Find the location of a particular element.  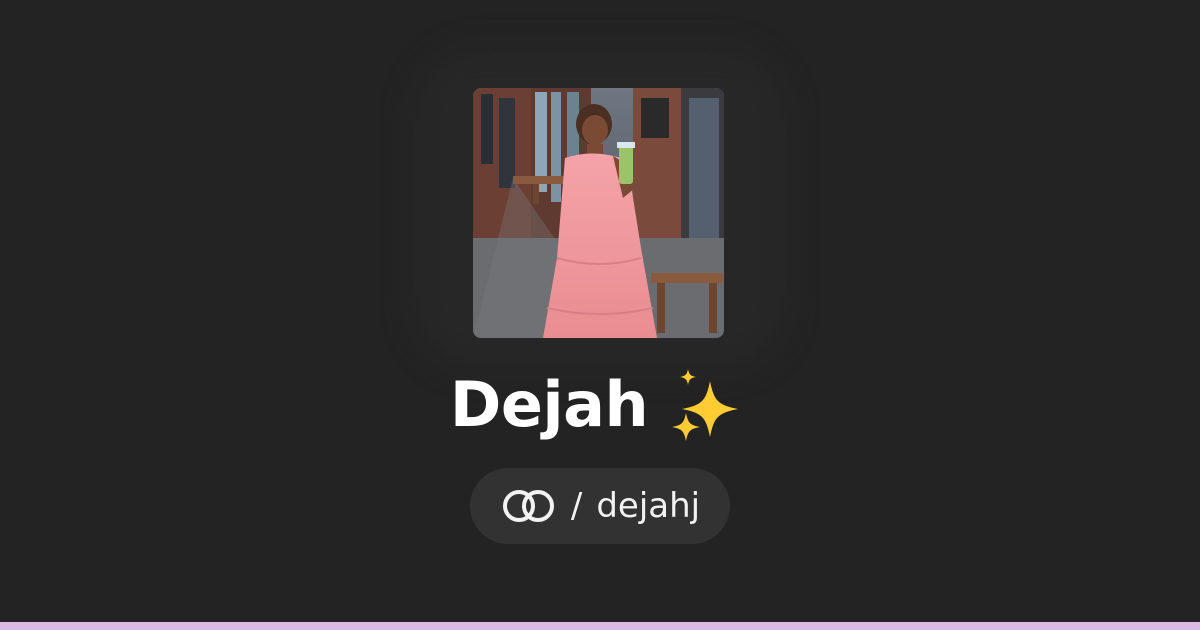

profile-avatar is located at coordinates (598, 213).